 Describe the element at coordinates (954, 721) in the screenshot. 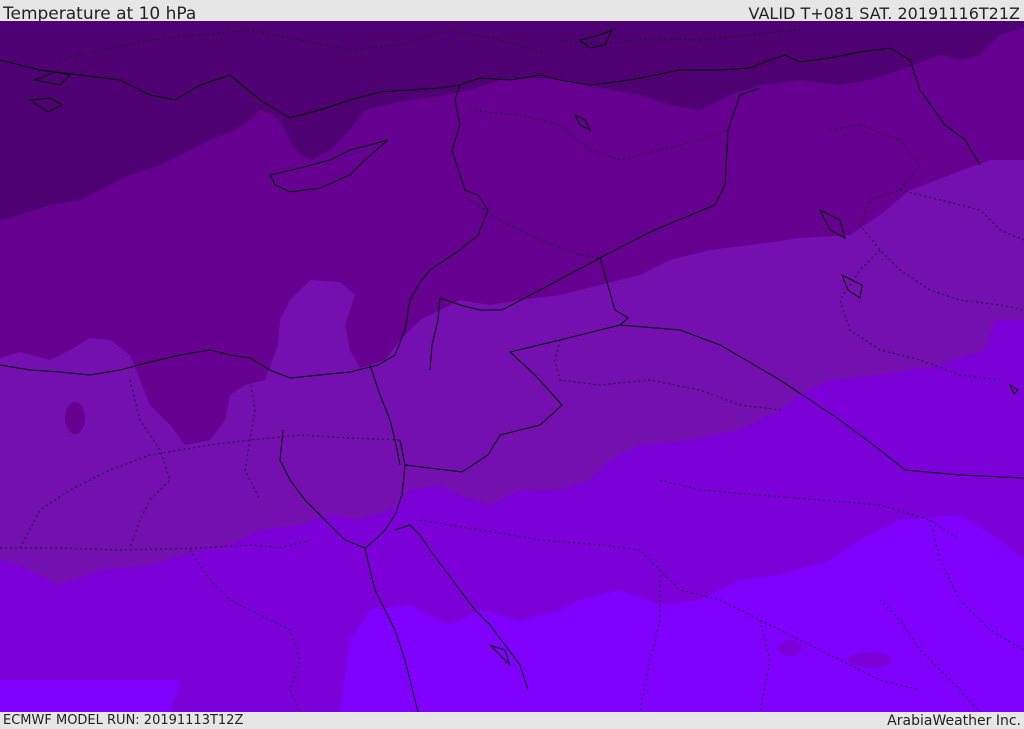

I see `credit-label: ArabiaWeather Inc.` at that location.